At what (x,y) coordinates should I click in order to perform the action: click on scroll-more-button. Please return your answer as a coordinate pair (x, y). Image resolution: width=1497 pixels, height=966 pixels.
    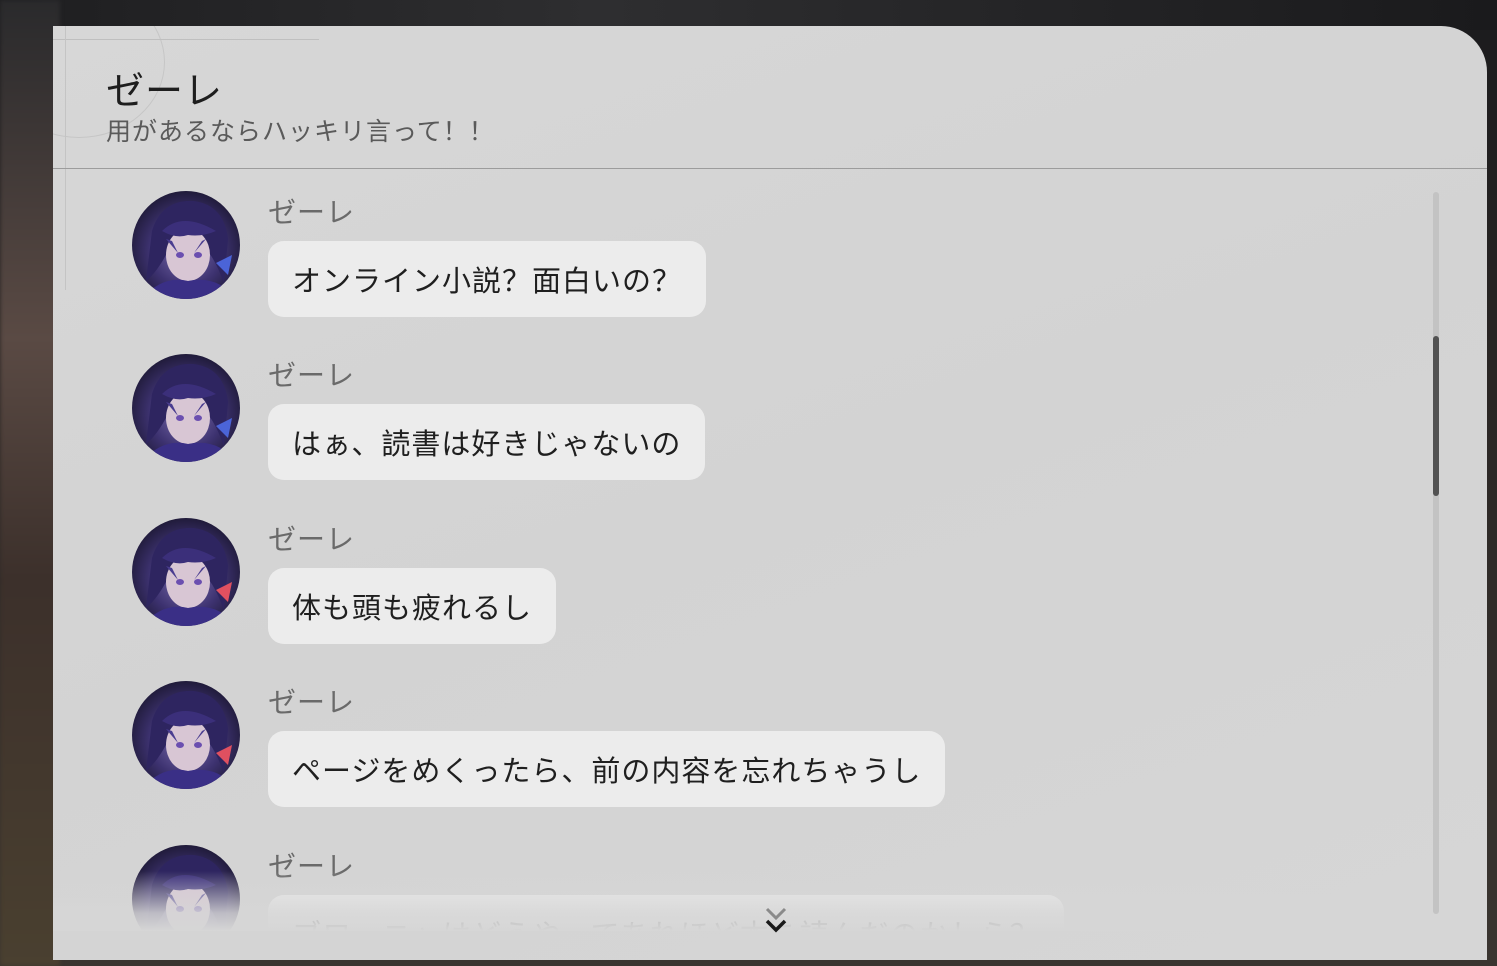
    Looking at the image, I should click on (776, 922).